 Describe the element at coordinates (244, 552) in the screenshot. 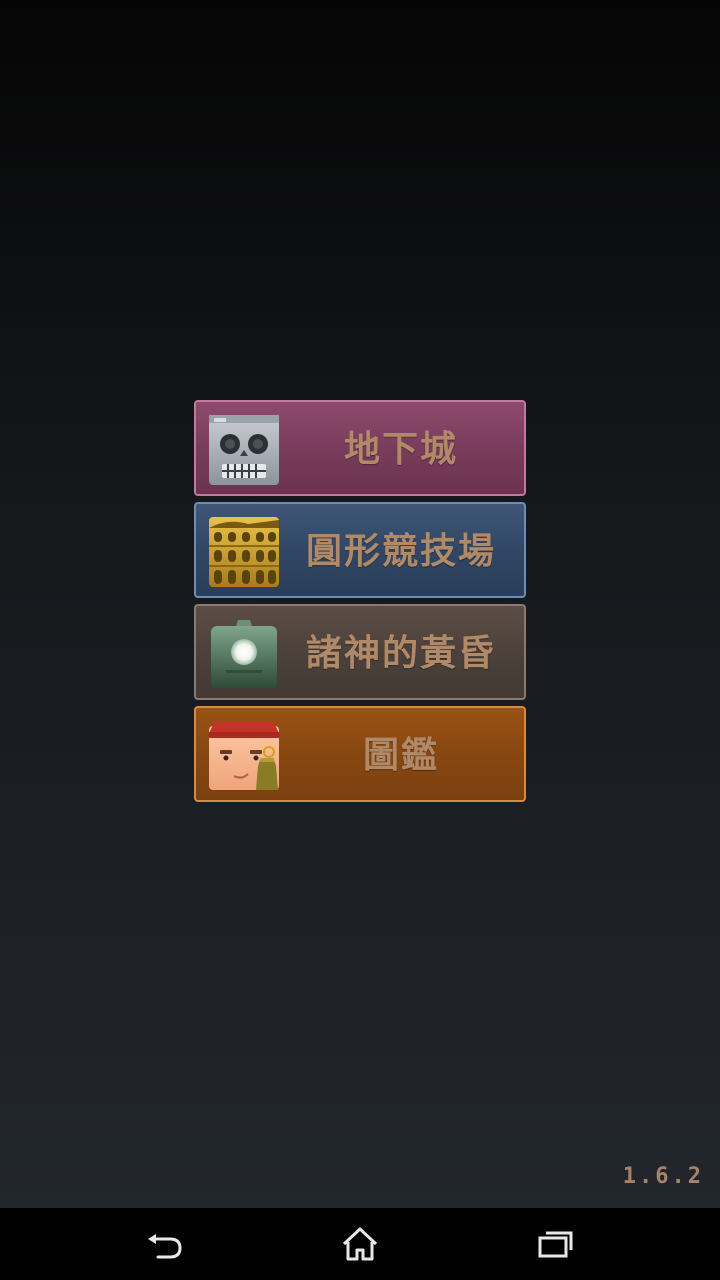

I see `colosseum-icon` at that location.